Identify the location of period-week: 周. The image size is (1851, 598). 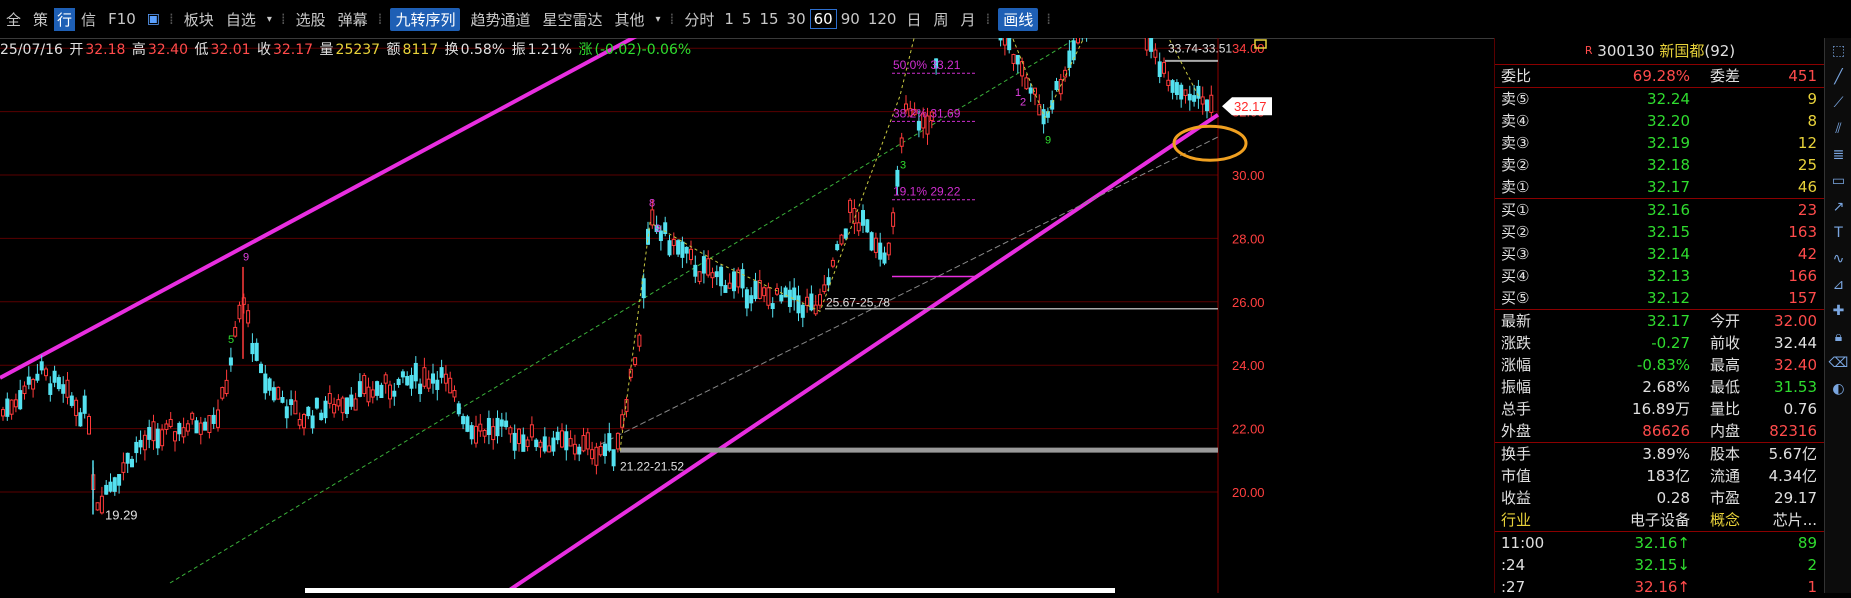
(940, 19).